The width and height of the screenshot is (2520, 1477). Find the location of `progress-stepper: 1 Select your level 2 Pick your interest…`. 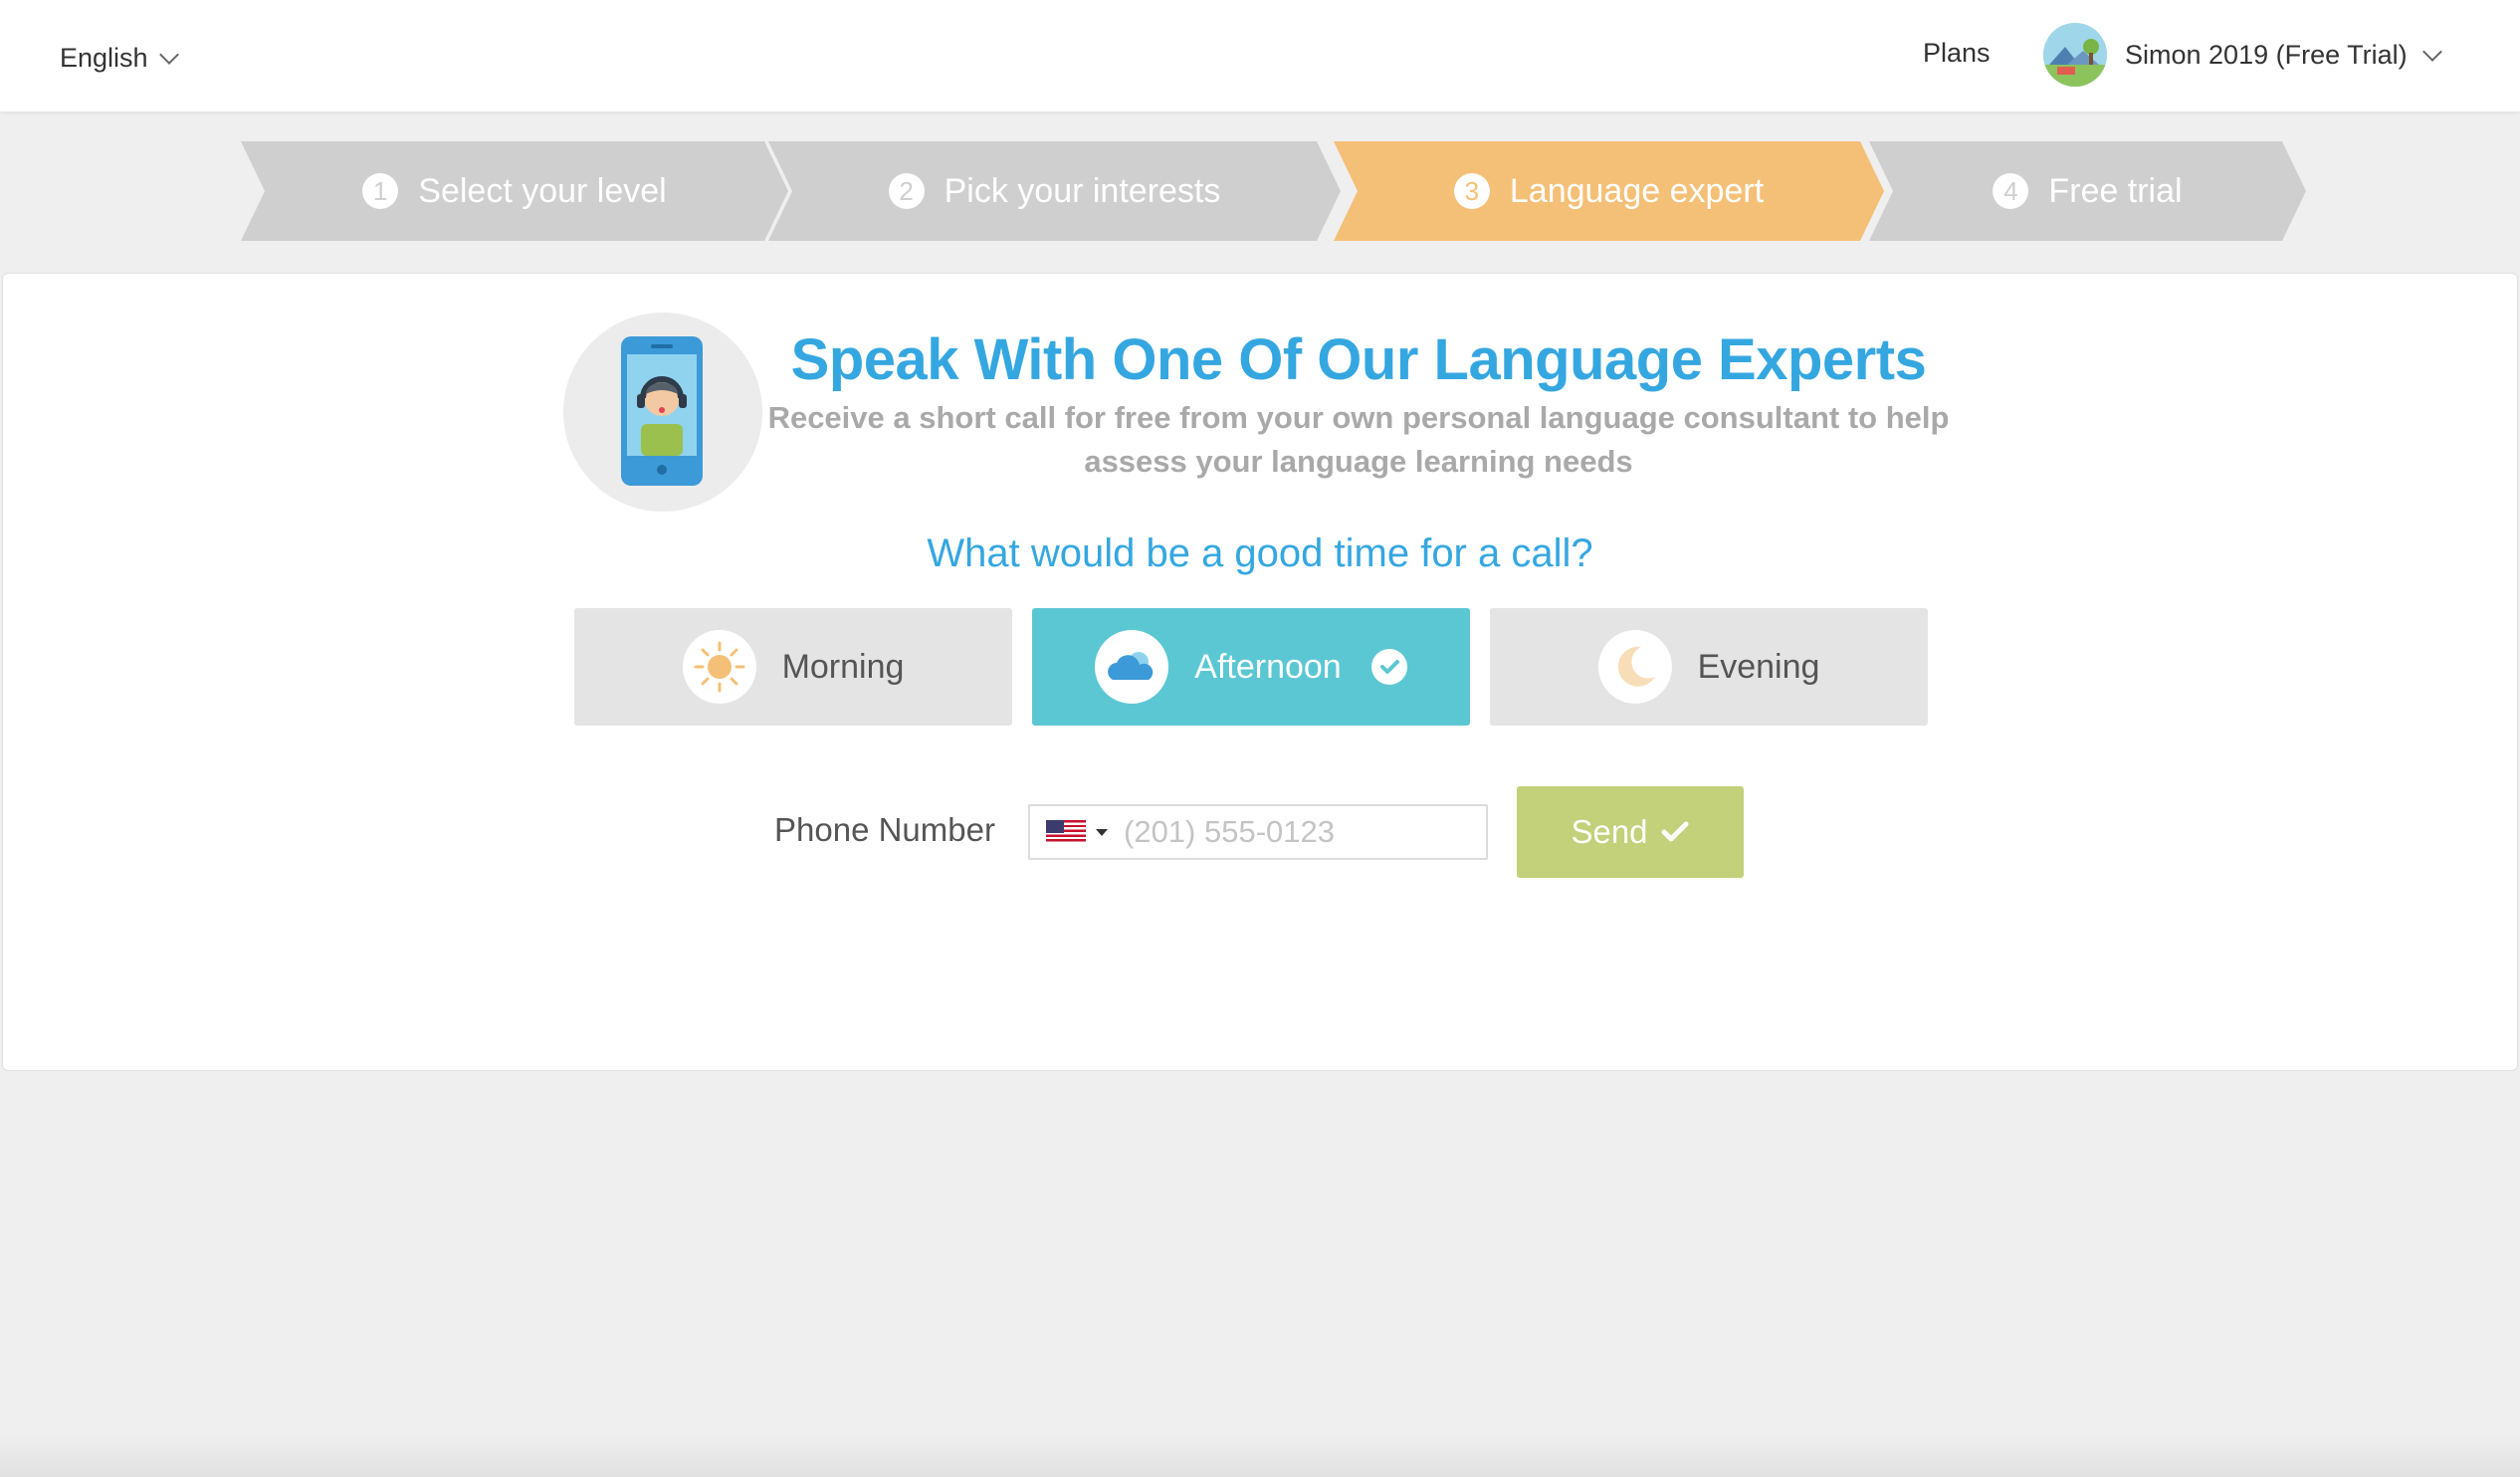

progress-stepper: 1 Select your level 2 Pick your interest… is located at coordinates (1273, 191).